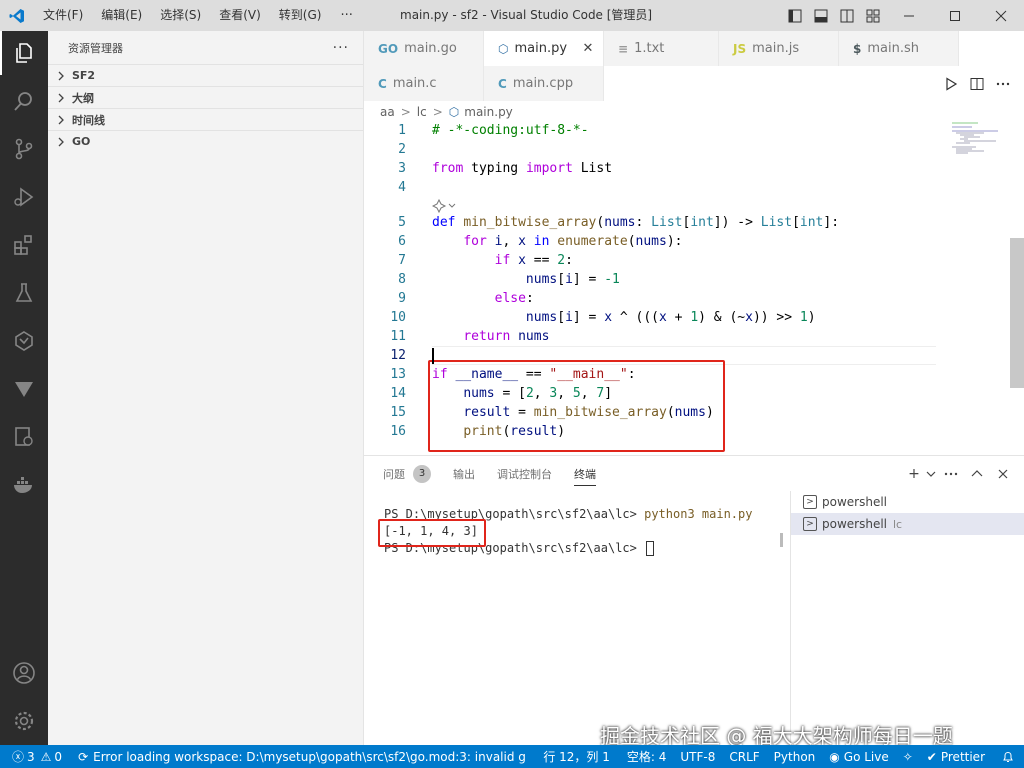 The width and height of the screenshot is (1024, 768). I want to click on code-token: if, so click(440, 374).